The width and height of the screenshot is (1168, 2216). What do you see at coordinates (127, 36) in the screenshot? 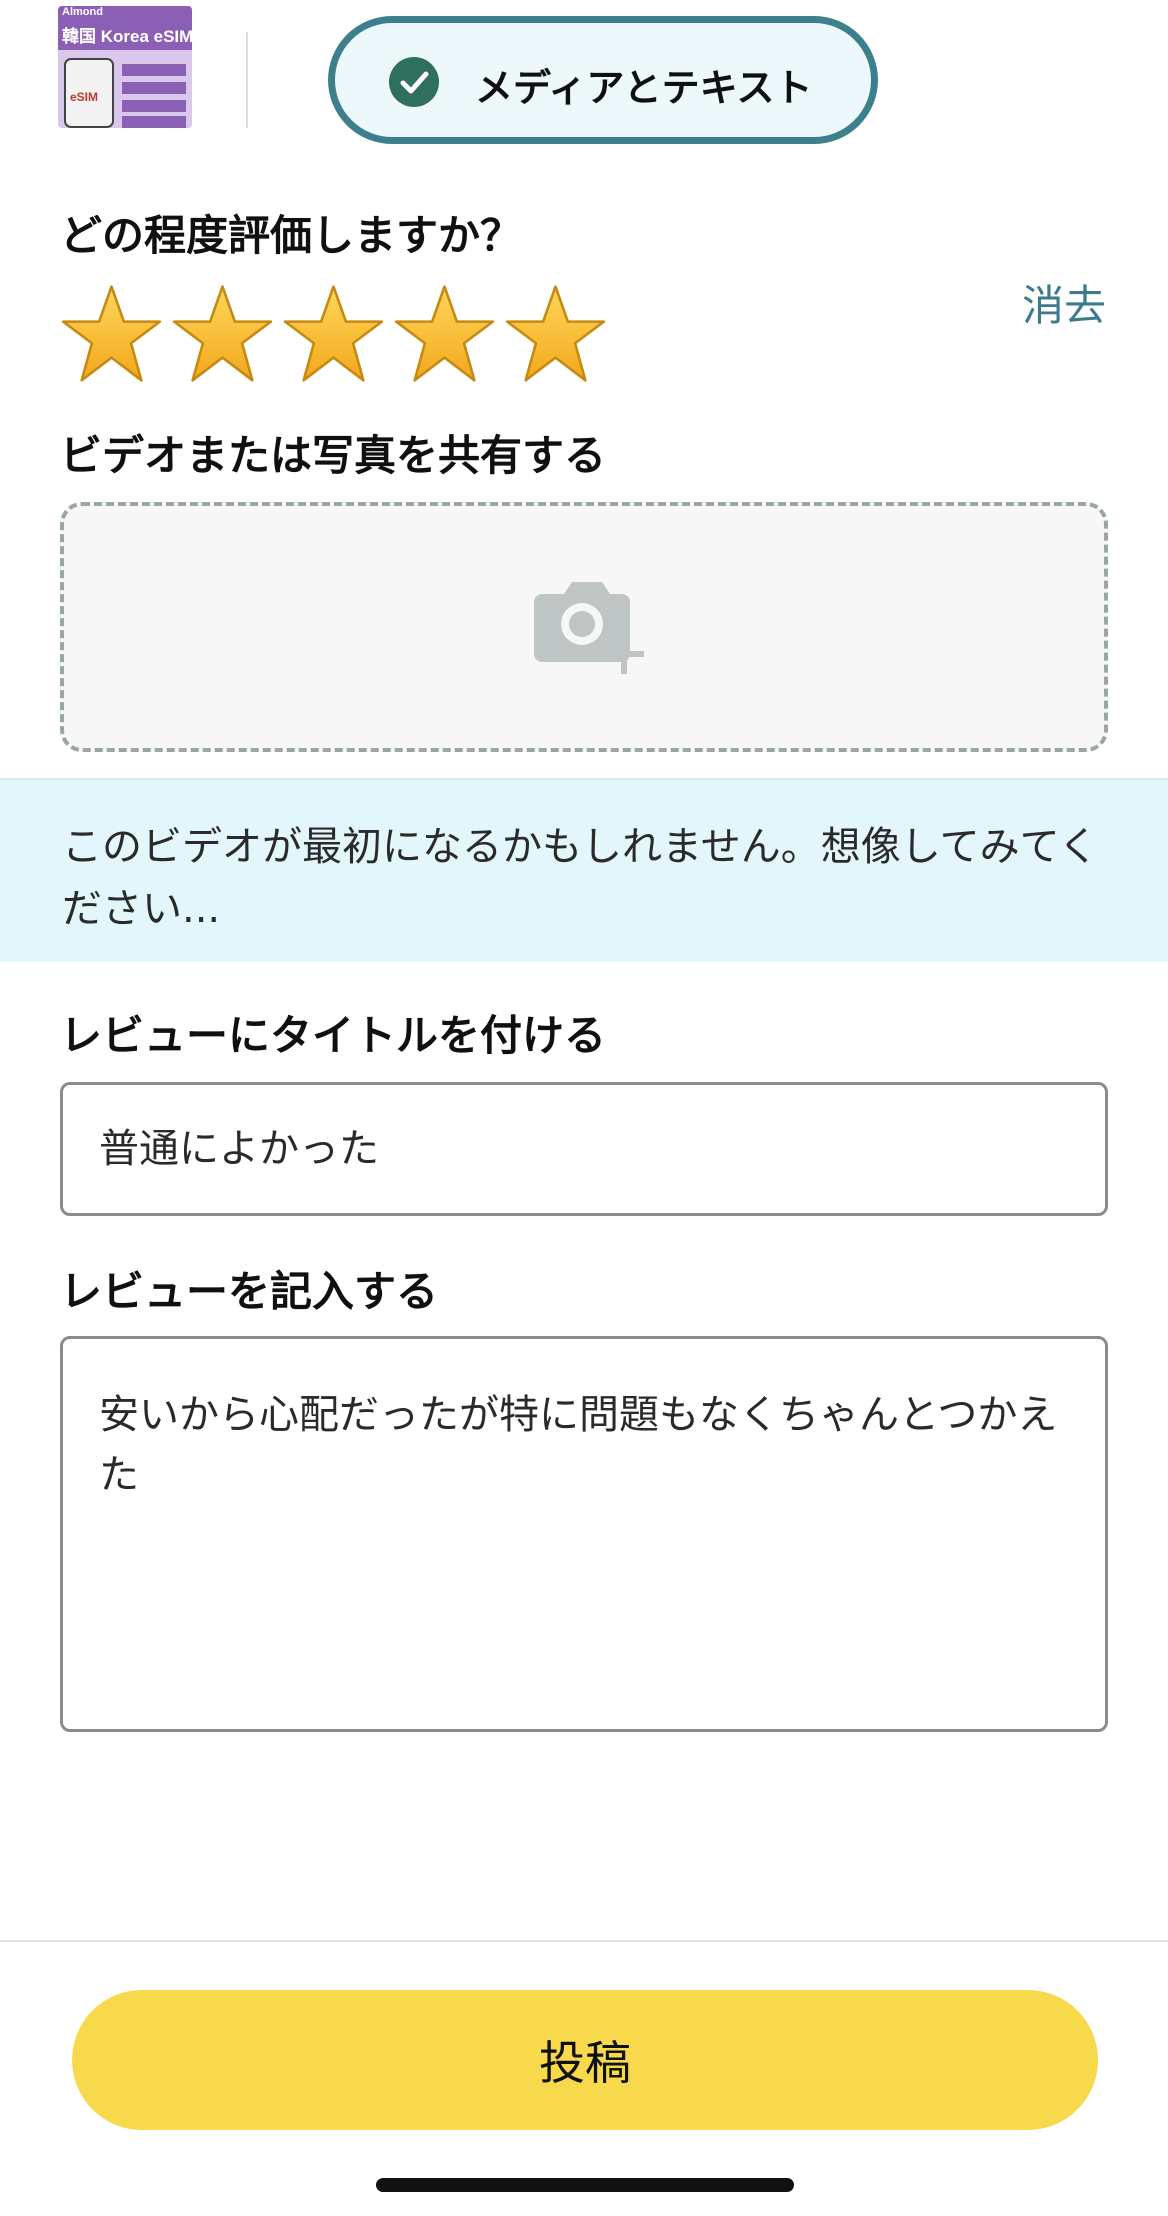
I see `thumbnail-title: 韓国 Korea eSIM` at bounding box center [127, 36].